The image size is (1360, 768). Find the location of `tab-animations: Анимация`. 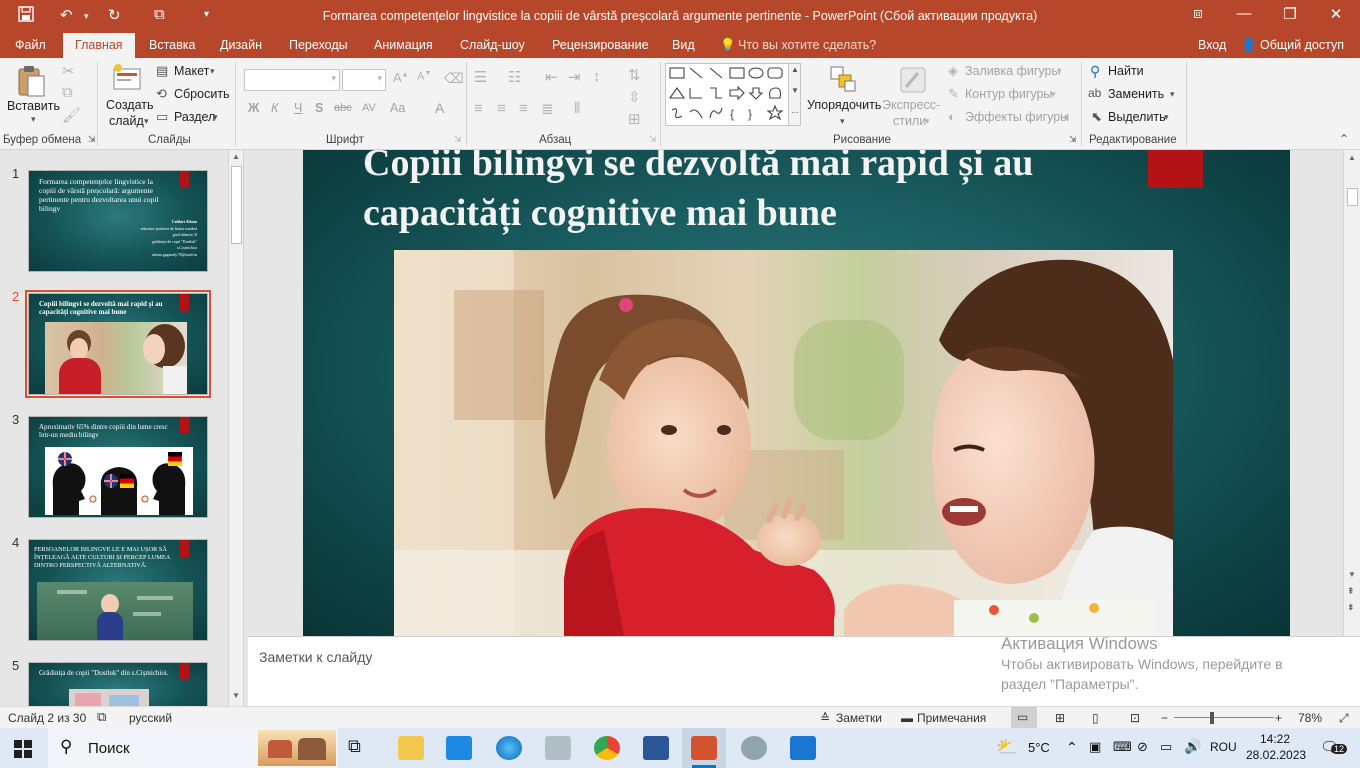

tab-animations: Анимация is located at coordinates (403, 45).